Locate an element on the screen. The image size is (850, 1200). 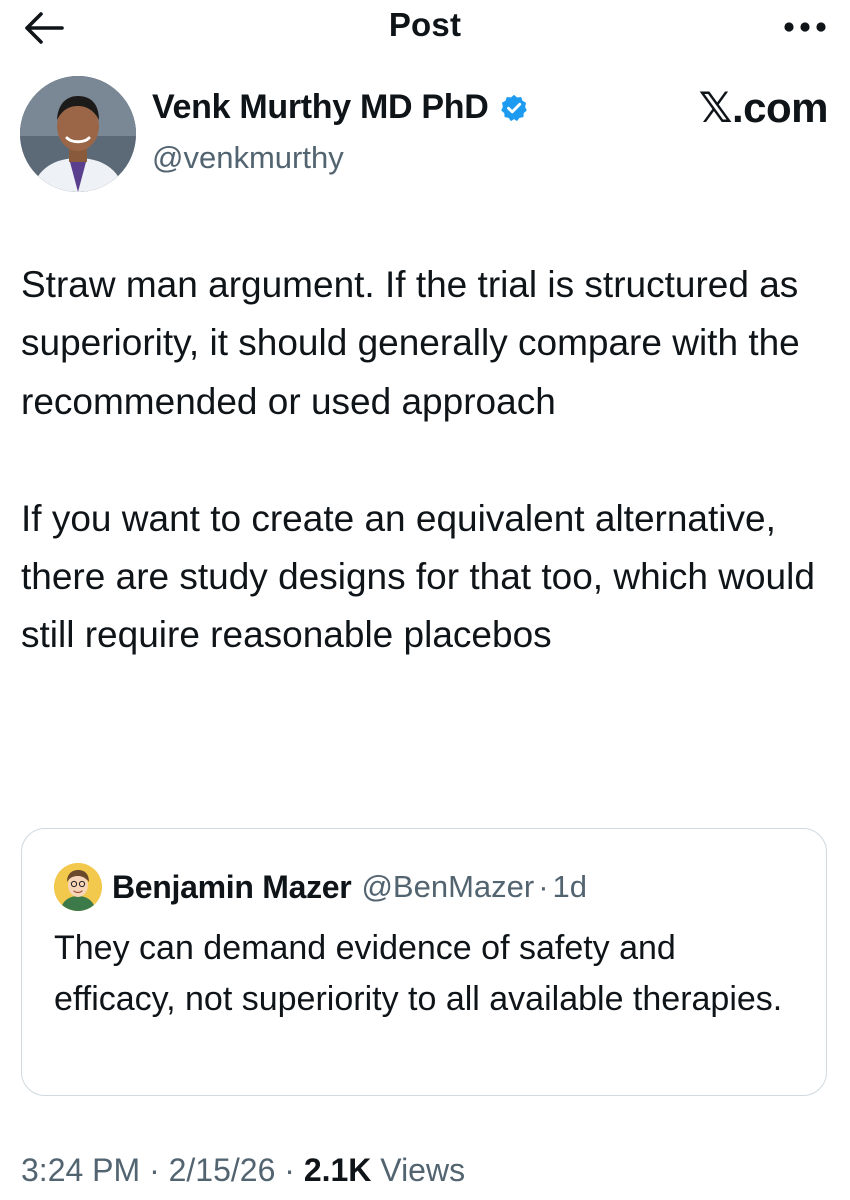
views-count: 2.1K is located at coordinates (338, 1170).